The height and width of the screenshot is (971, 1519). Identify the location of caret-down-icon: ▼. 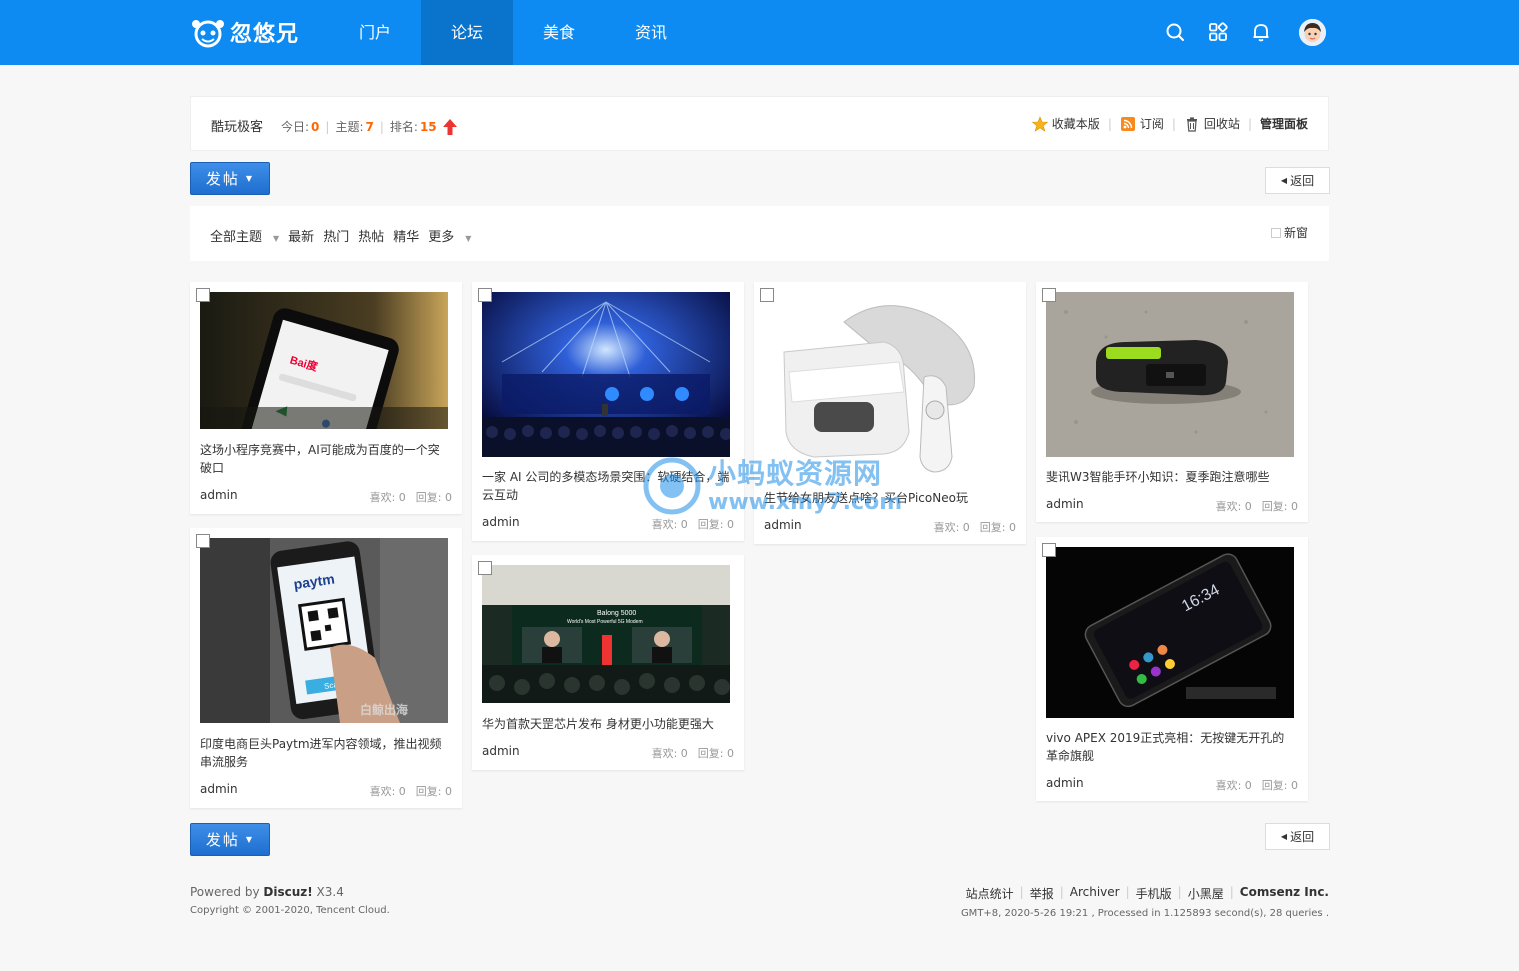
(250, 178).